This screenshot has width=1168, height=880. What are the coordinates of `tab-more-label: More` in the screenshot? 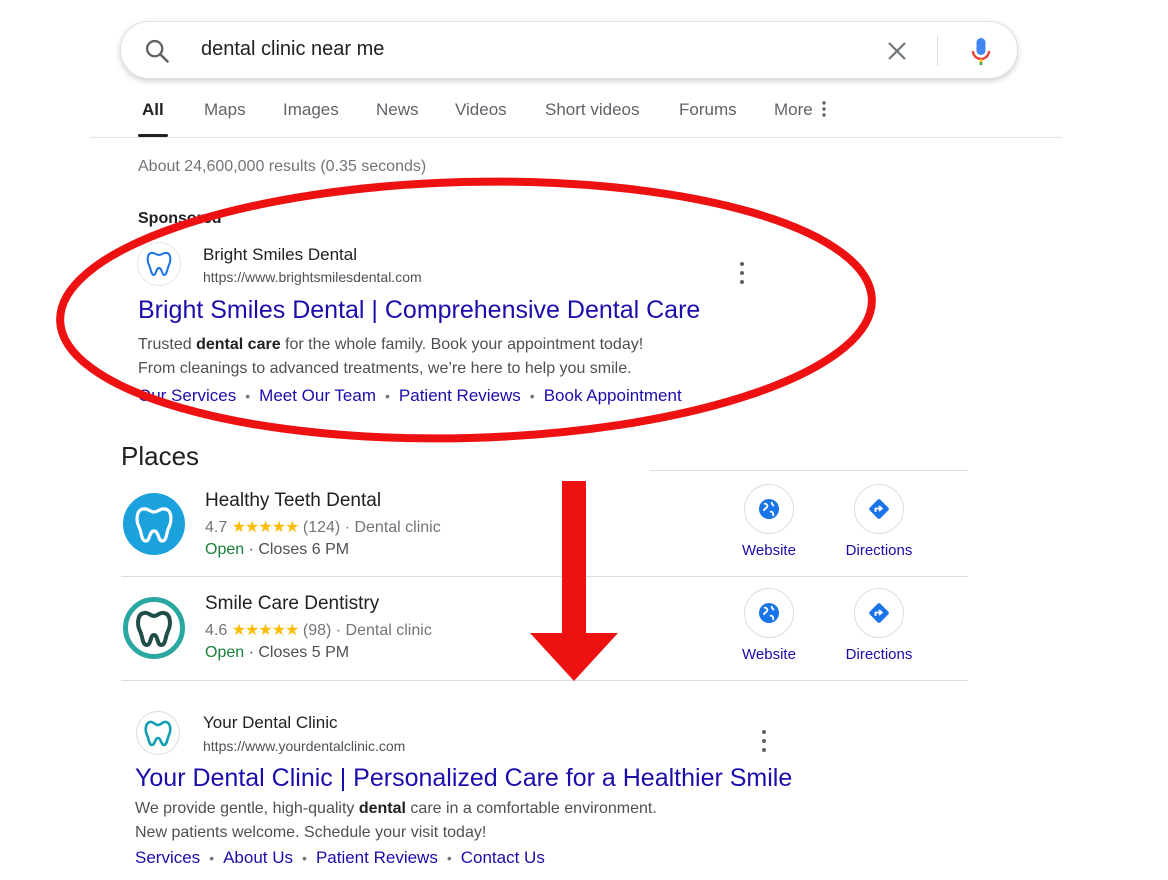 It's located at (793, 109).